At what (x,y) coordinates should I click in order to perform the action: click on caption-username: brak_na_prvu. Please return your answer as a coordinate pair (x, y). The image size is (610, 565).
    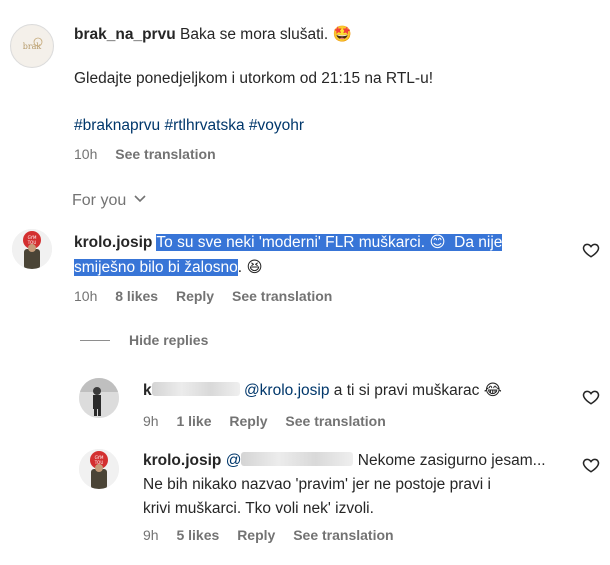
    Looking at the image, I should click on (125, 34).